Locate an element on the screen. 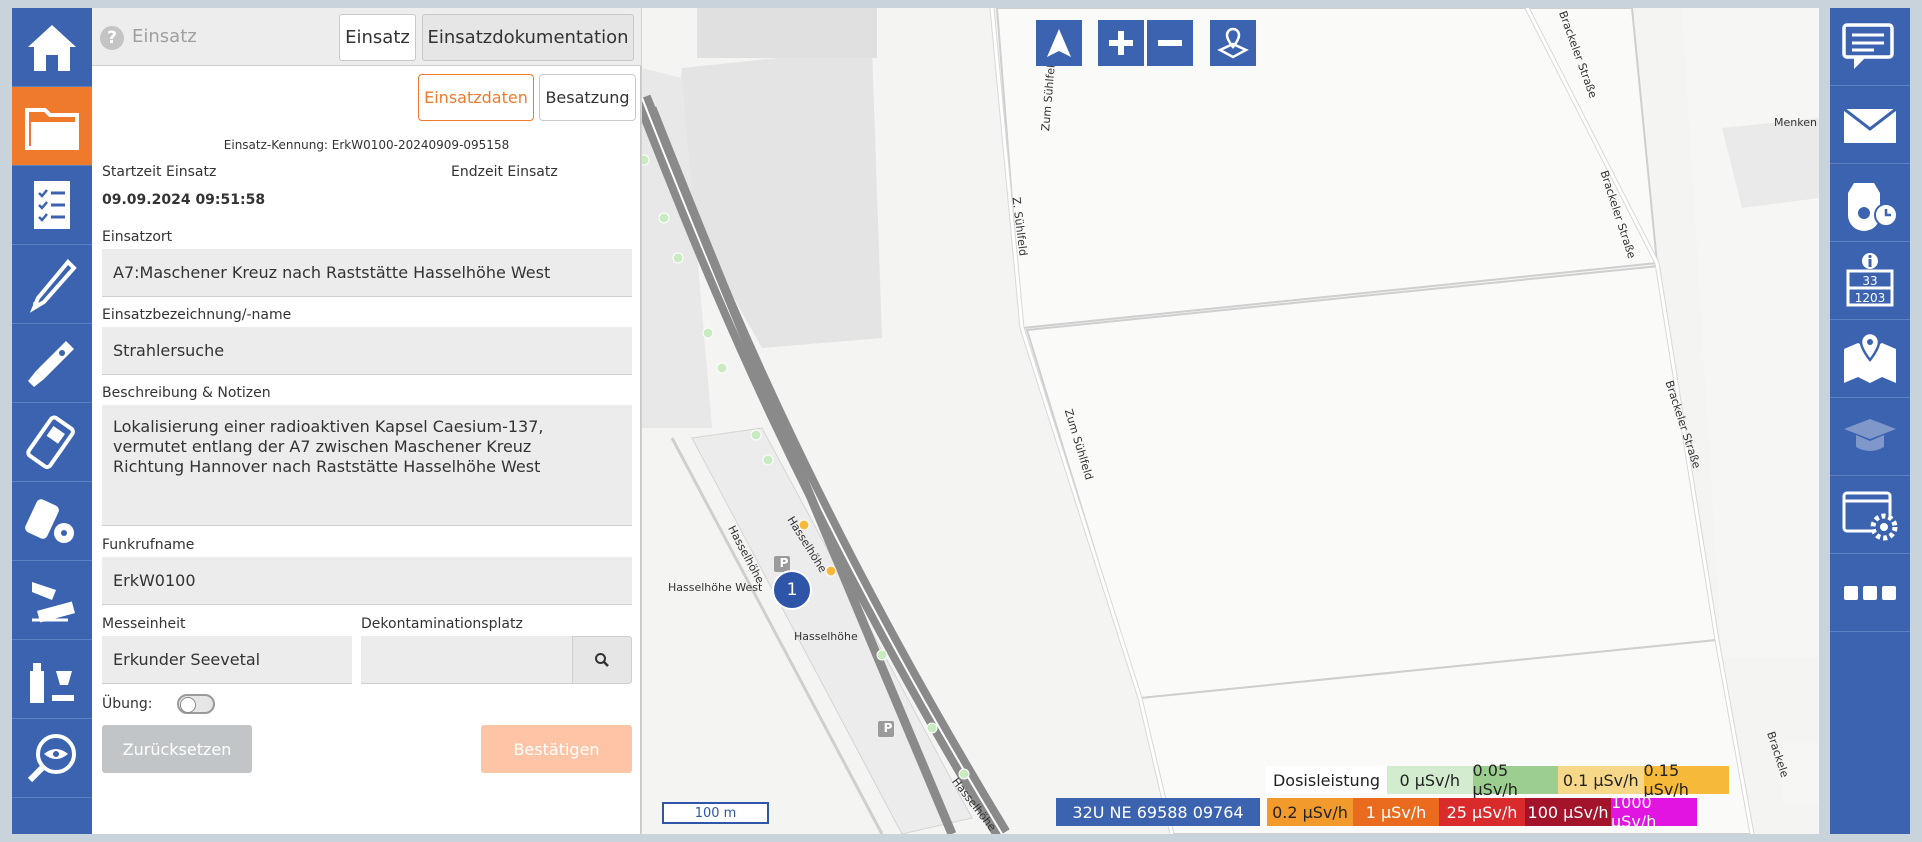 The width and height of the screenshot is (1922, 842). radiation-meter-icon is located at coordinates (49, 521).